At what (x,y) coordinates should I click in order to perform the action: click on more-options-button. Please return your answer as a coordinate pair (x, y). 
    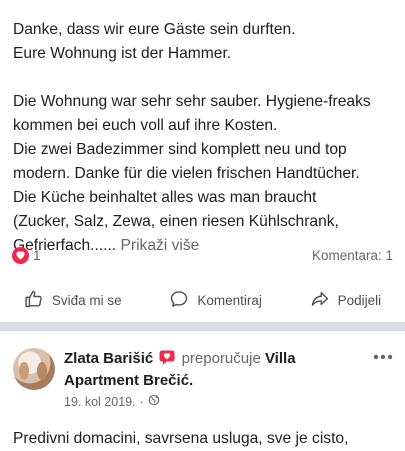
    Looking at the image, I should click on (383, 356).